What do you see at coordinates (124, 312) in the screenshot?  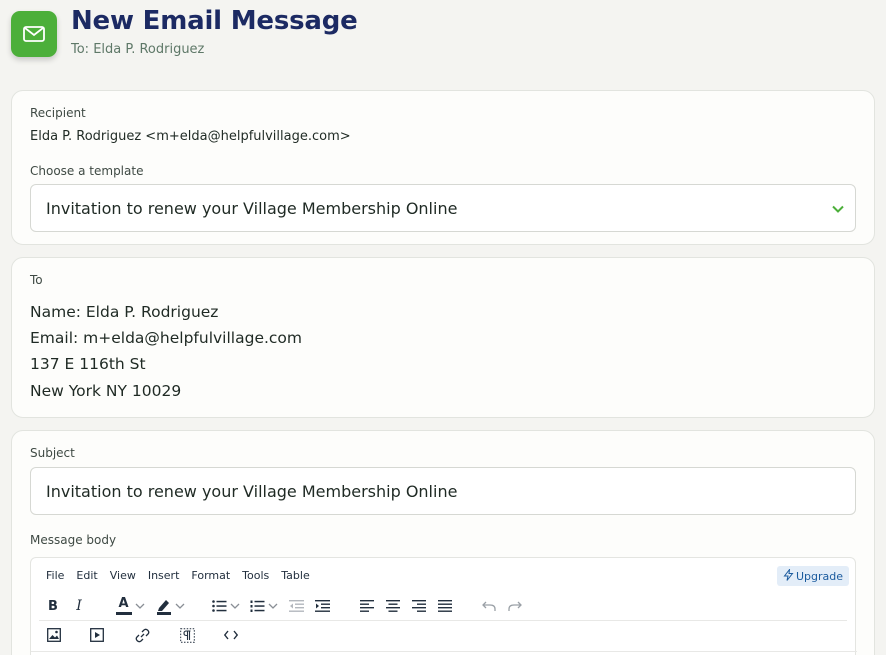 I see `to-name-line: Name: Elda P. Rodriguez` at bounding box center [124, 312].